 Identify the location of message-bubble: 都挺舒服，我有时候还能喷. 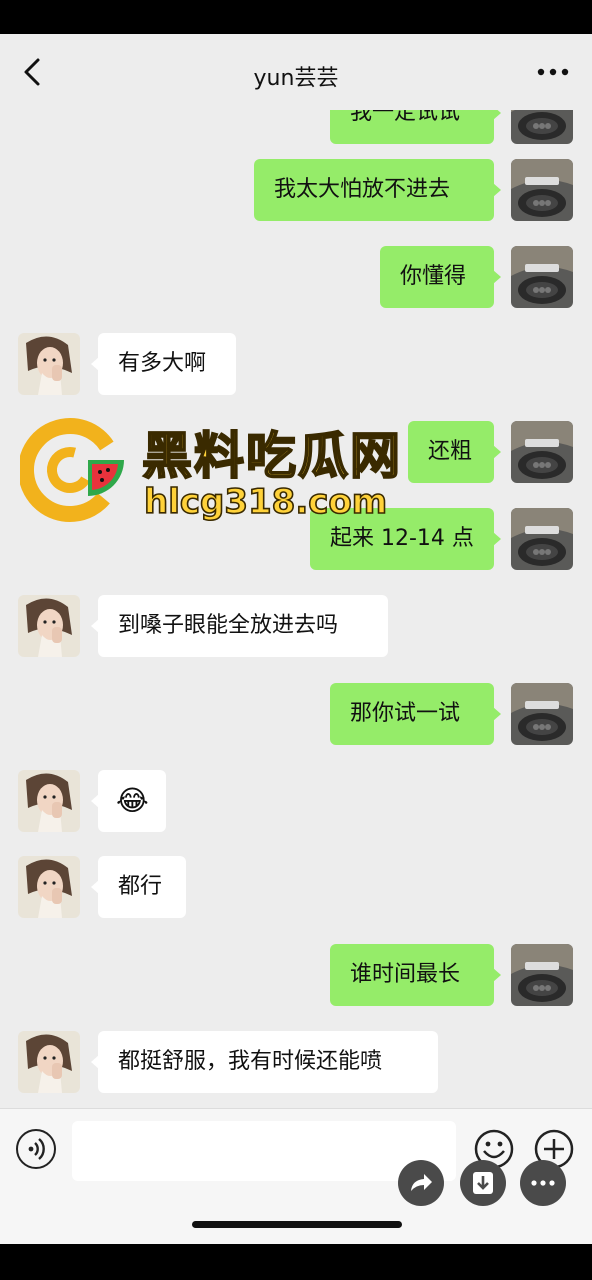
(264, 1062).